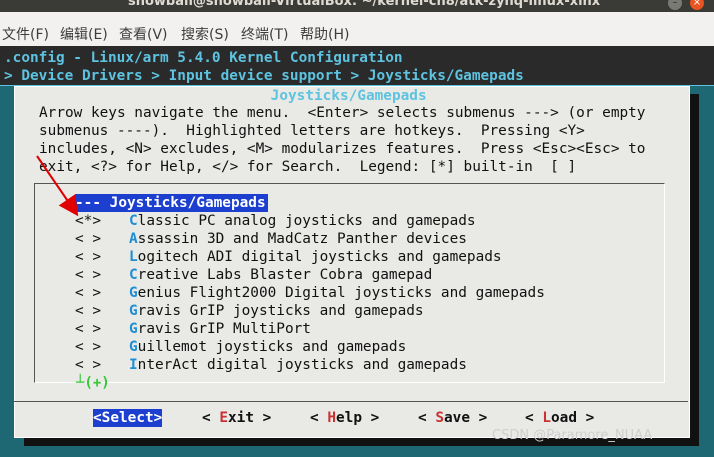  I want to click on annotation-arrow-icon, so click(57, 186).